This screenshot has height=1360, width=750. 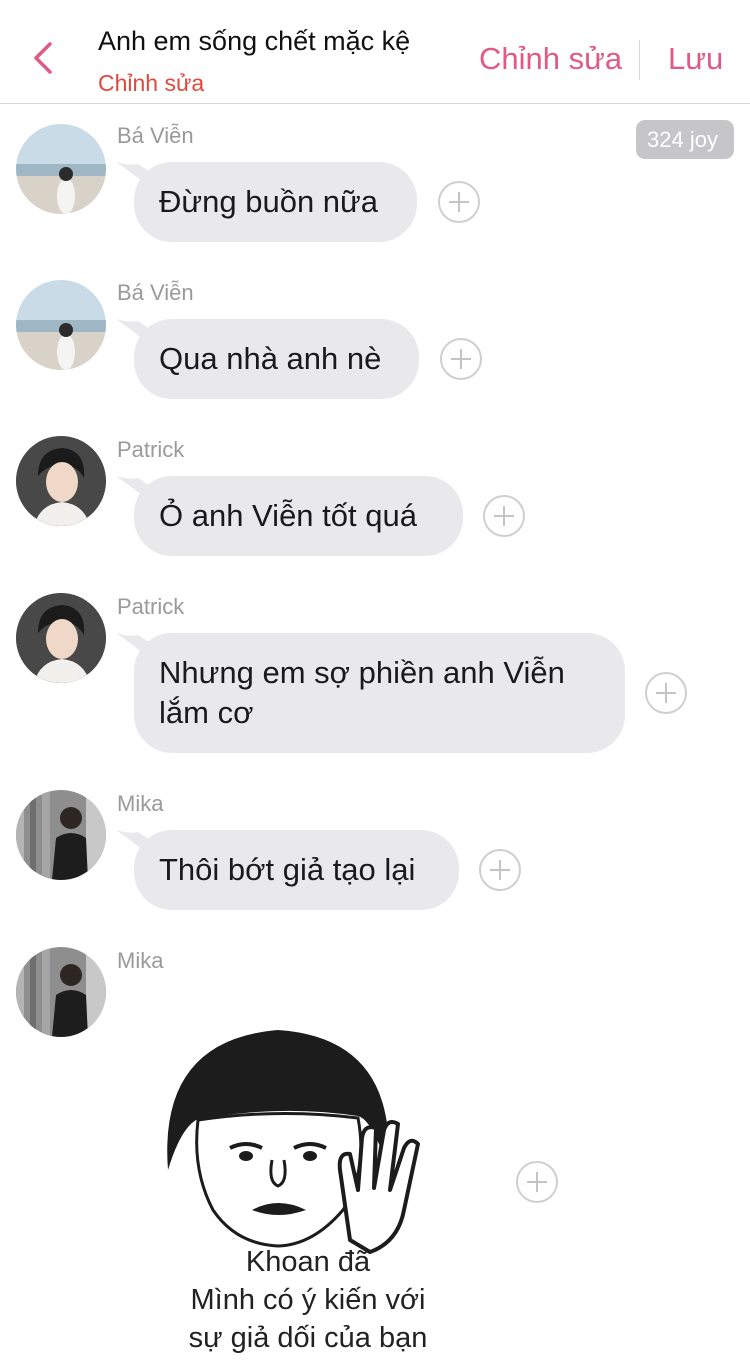 I want to click on chat-subtitle: Chỉnh sửa, so click(x=151, y=83).